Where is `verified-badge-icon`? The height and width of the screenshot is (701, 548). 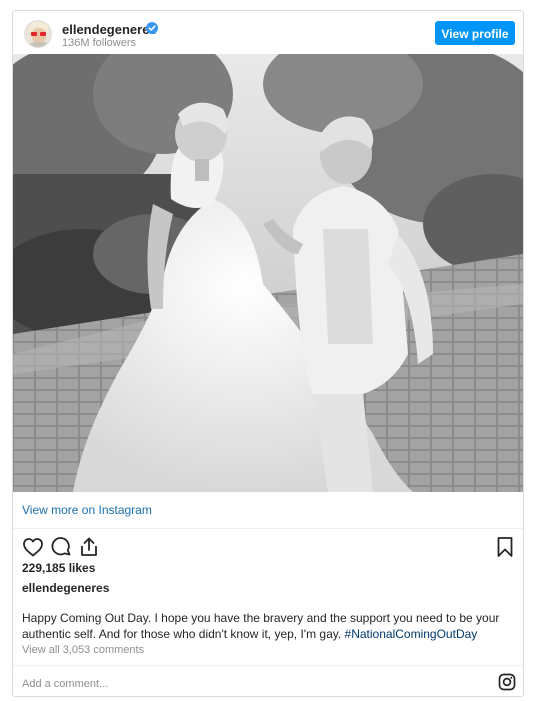
verified-badge-icon is located at coordinates (152, 28).